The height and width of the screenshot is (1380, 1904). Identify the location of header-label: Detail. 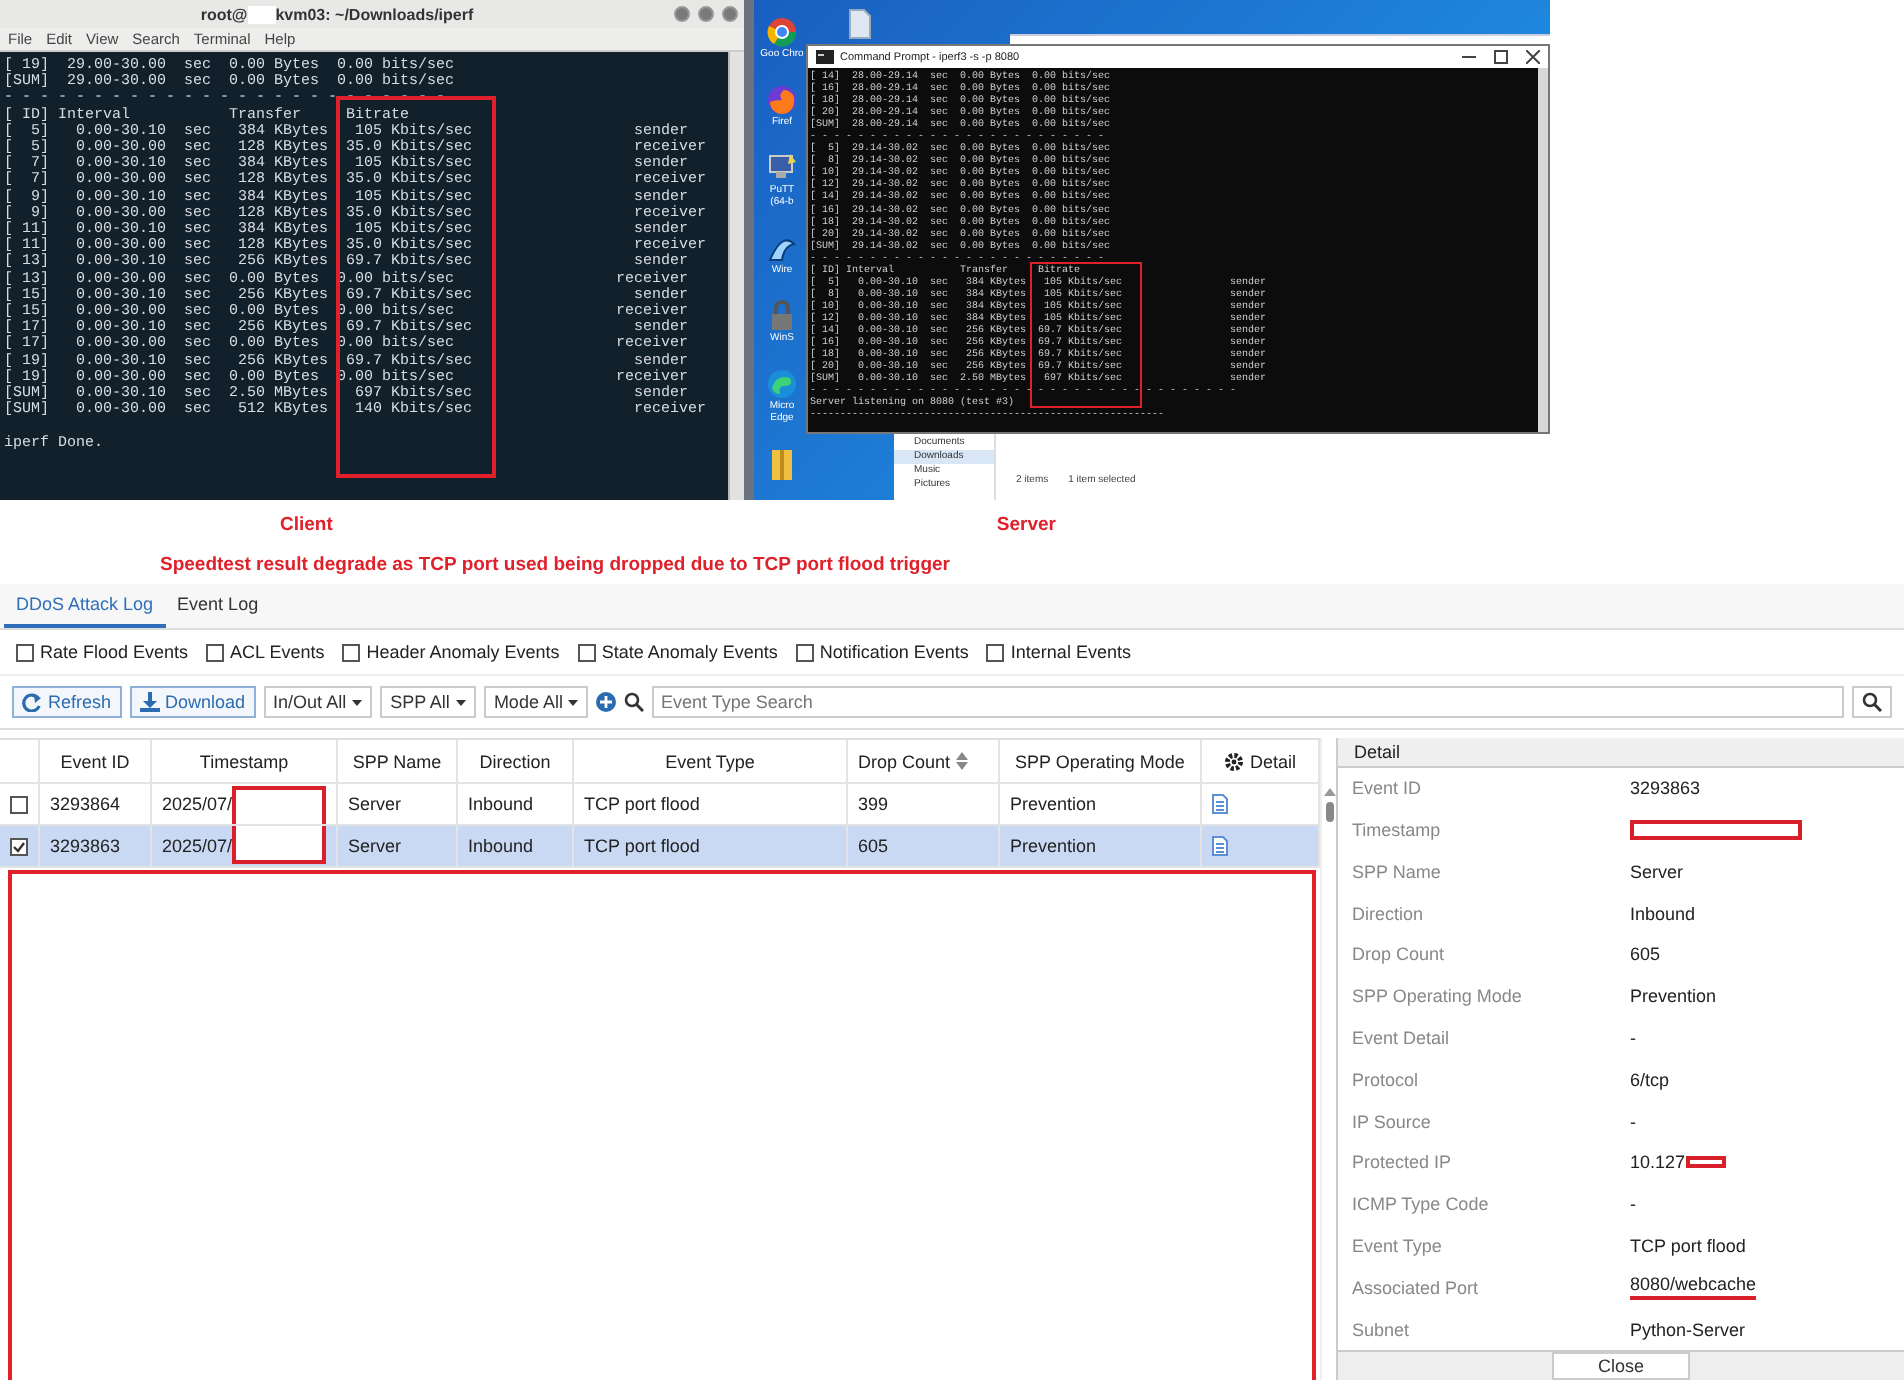
(1272, 761).